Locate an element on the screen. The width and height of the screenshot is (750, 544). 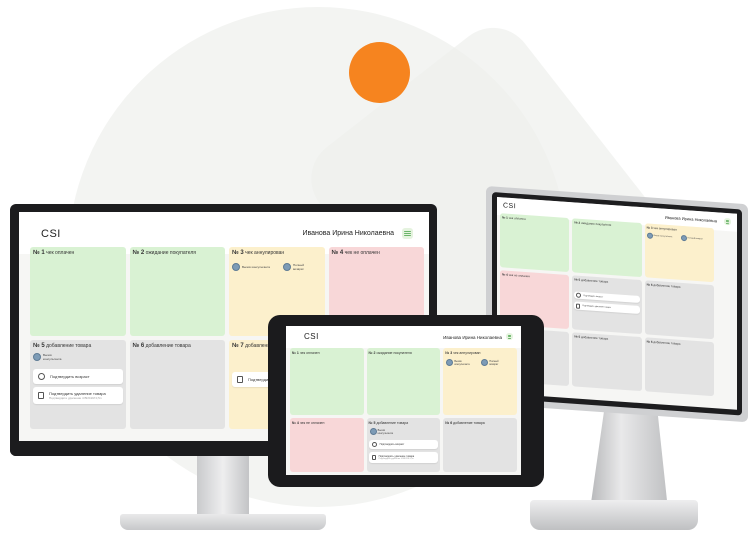
monitor-stand is located at coordinates (223, 487).